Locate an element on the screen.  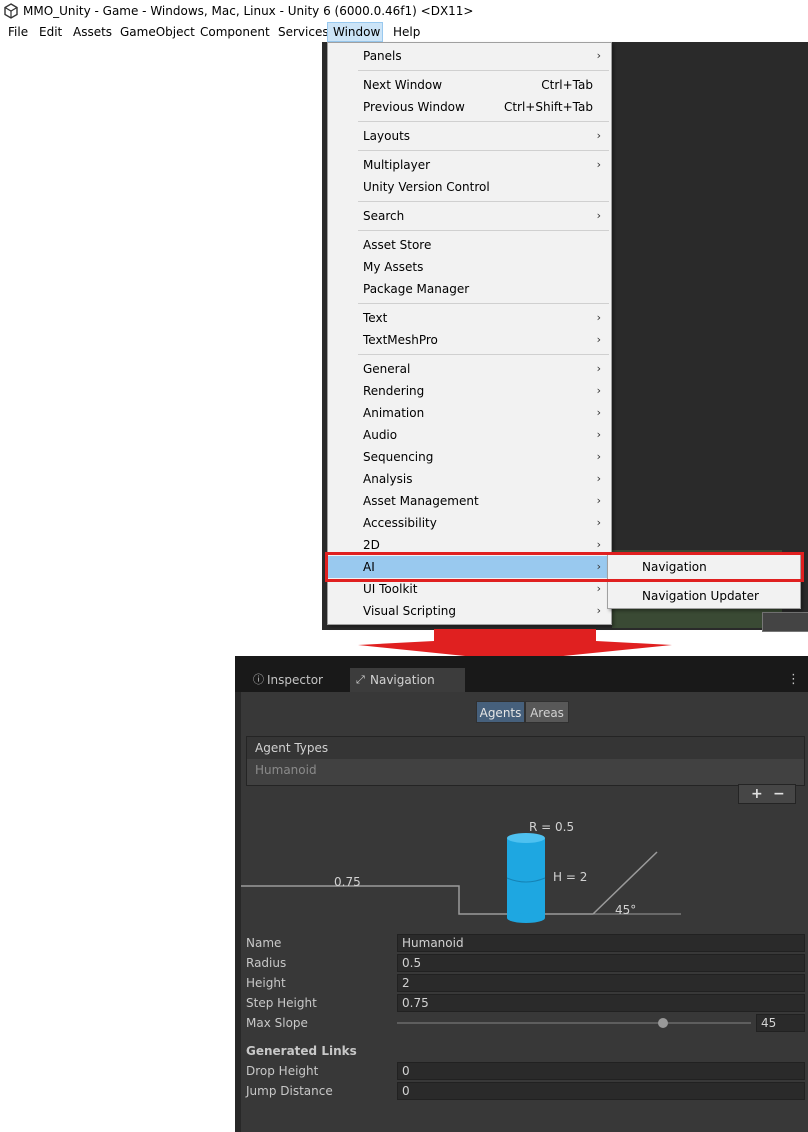
menu-item-label: Accessibility is located at coordinates (400, 523).